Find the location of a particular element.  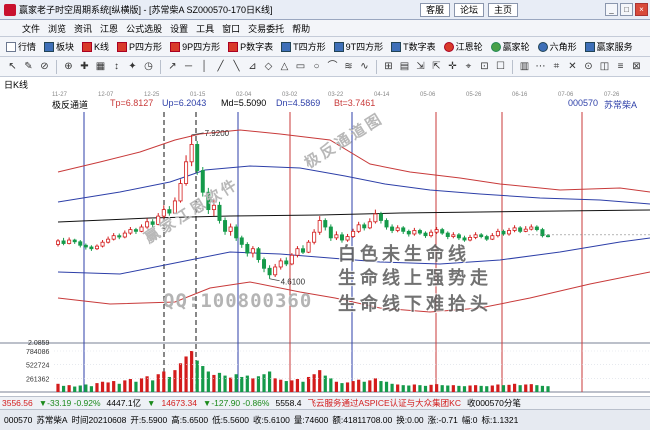

menu-item-2: 资讯 is located at coordinates (83, 28).